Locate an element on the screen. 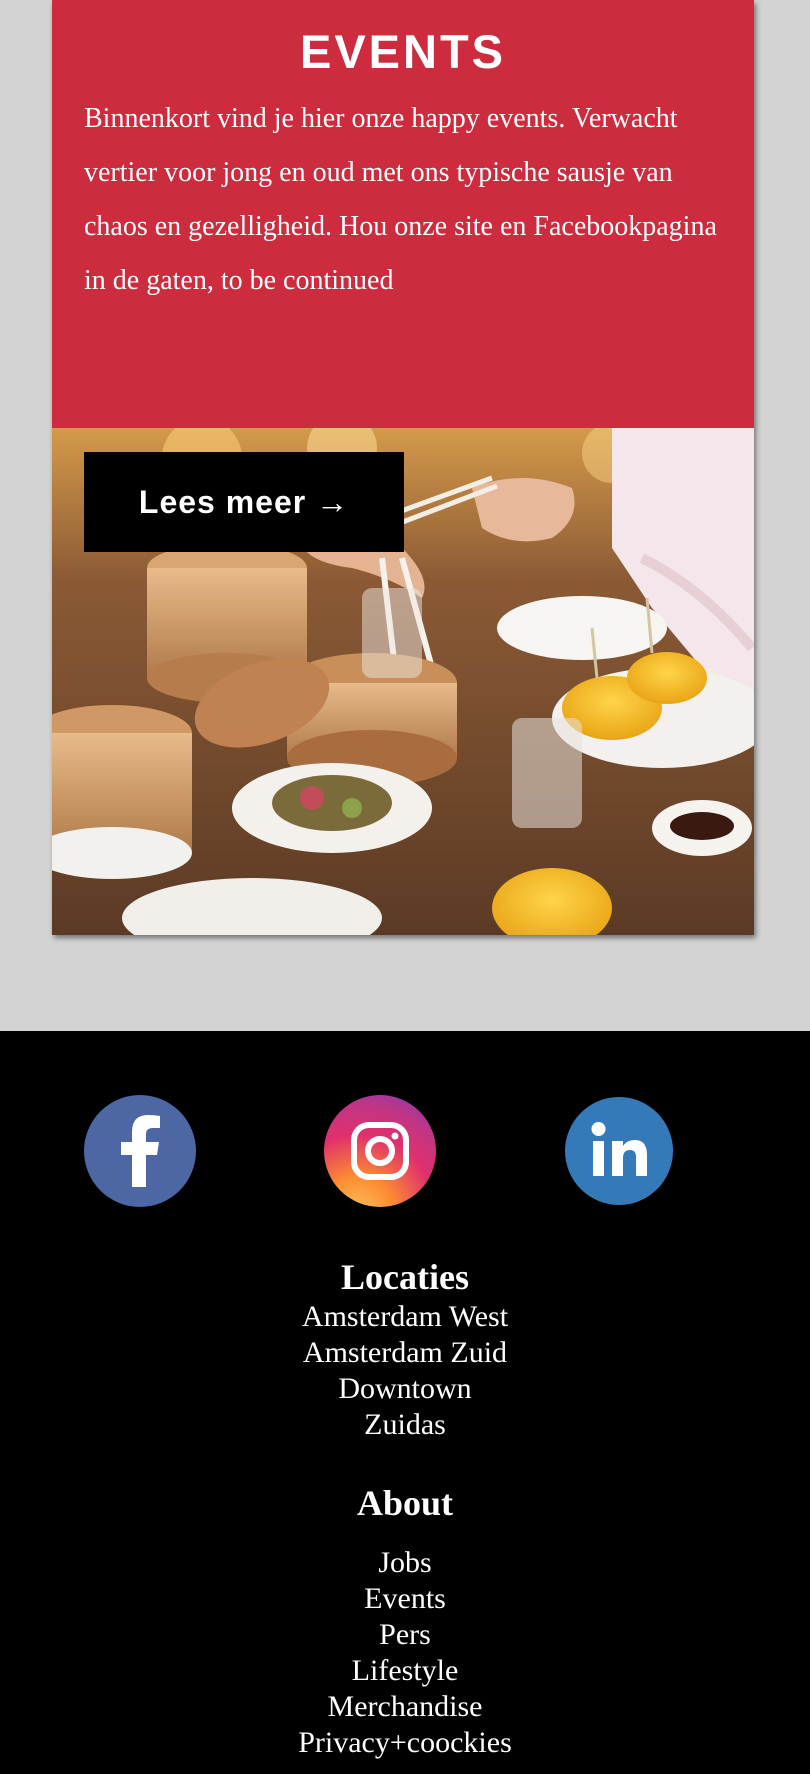 This screenshot has height=1774, width=810. instagram-icon is located at coordinates (380, 1151).